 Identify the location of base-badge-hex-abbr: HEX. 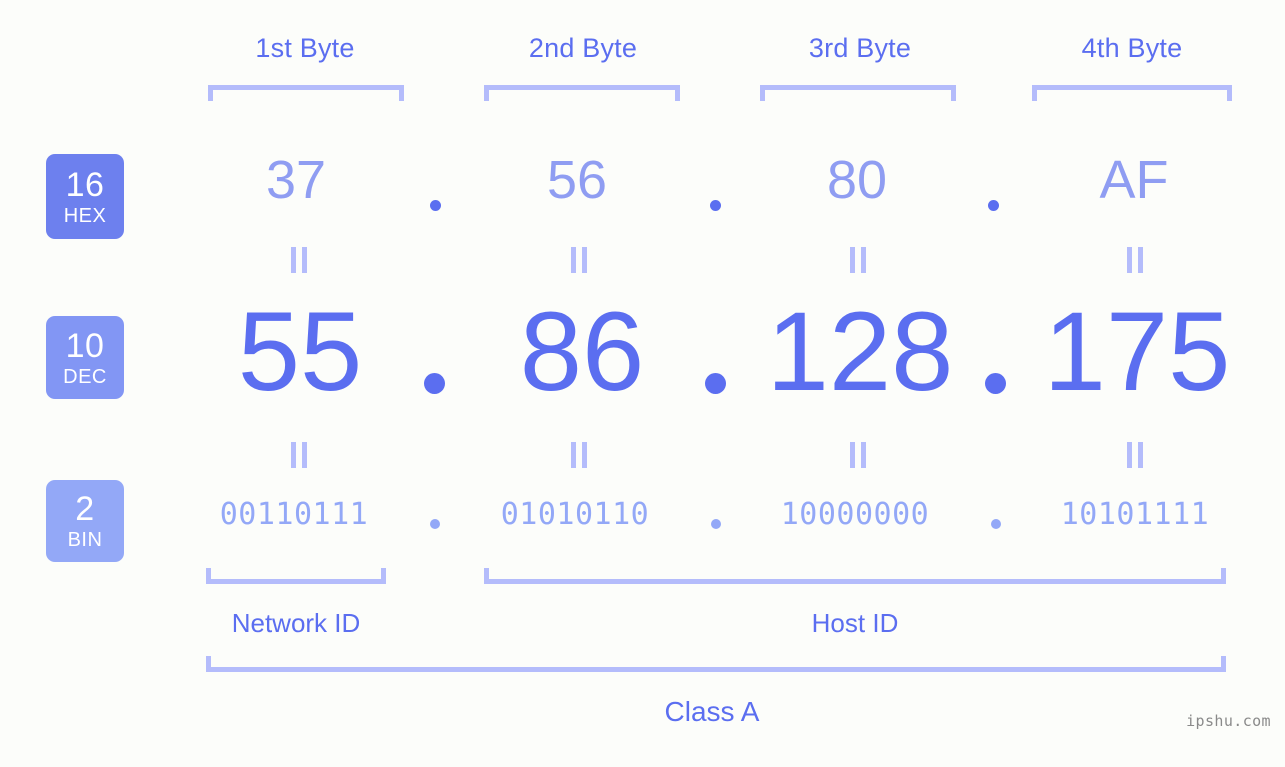
(85, 215).